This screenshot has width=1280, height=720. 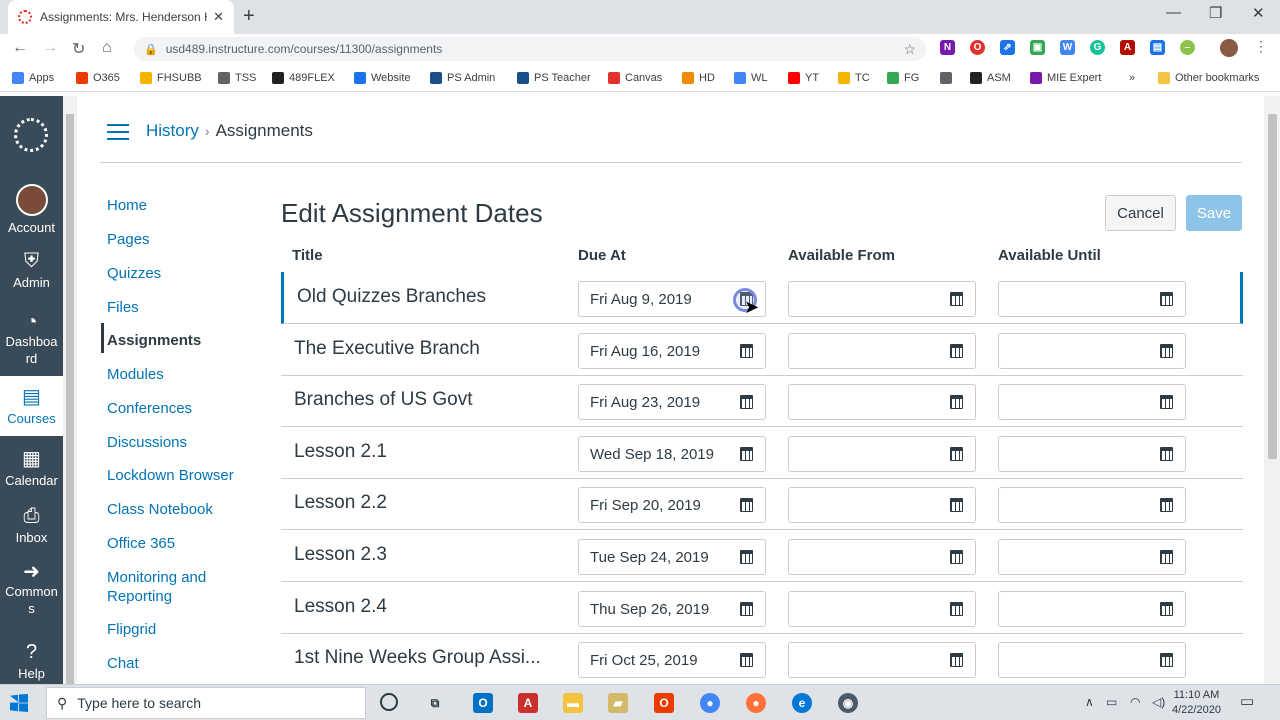 I want to click on bookmark-item: ASM, so click(x=990, y=78).